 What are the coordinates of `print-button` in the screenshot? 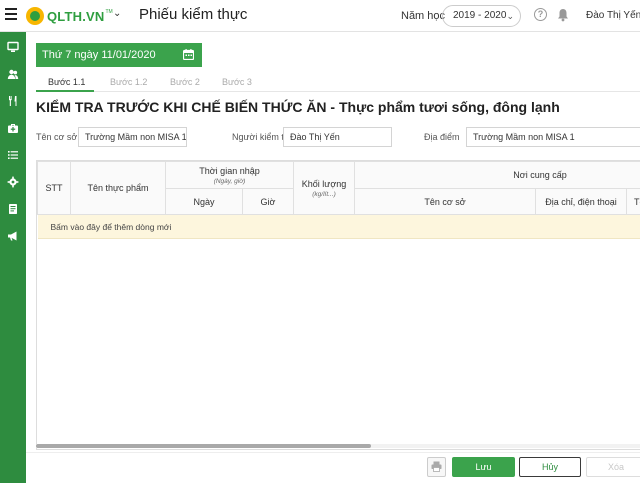 It's located at (436, 467).